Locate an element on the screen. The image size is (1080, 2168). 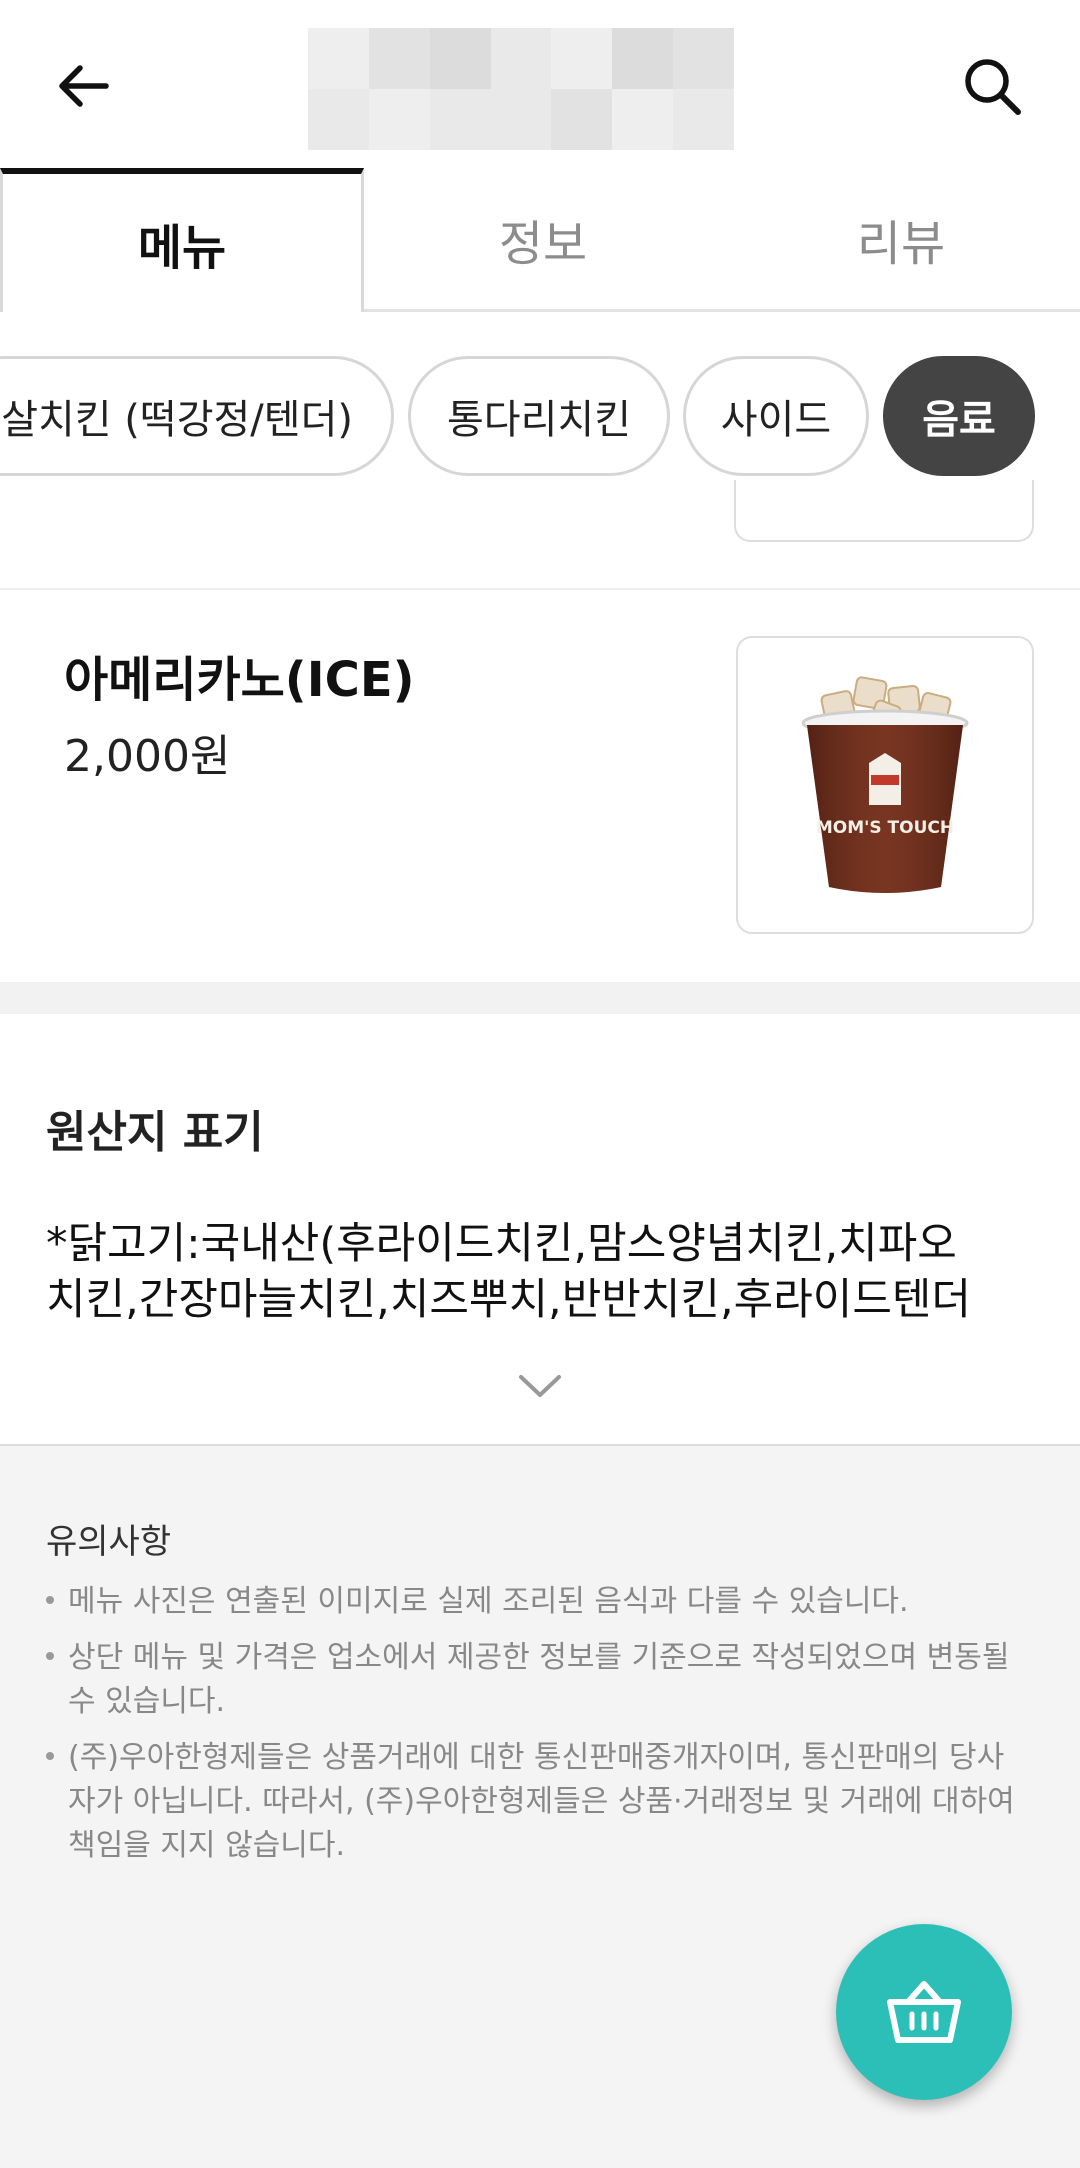
chip-boneless-chicken: 순살치킨 (떡강정/텐더) is located at coordinates (197, 416).